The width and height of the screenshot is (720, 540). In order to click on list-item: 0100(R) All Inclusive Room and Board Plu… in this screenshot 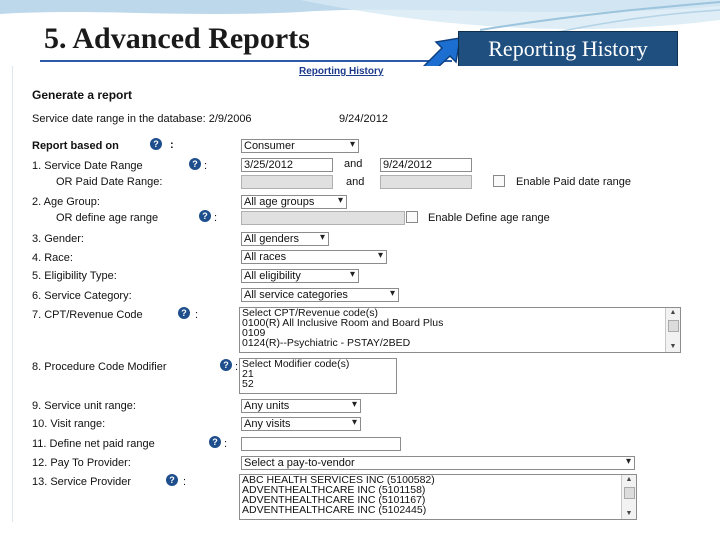, I will do `click(460, 323)`.